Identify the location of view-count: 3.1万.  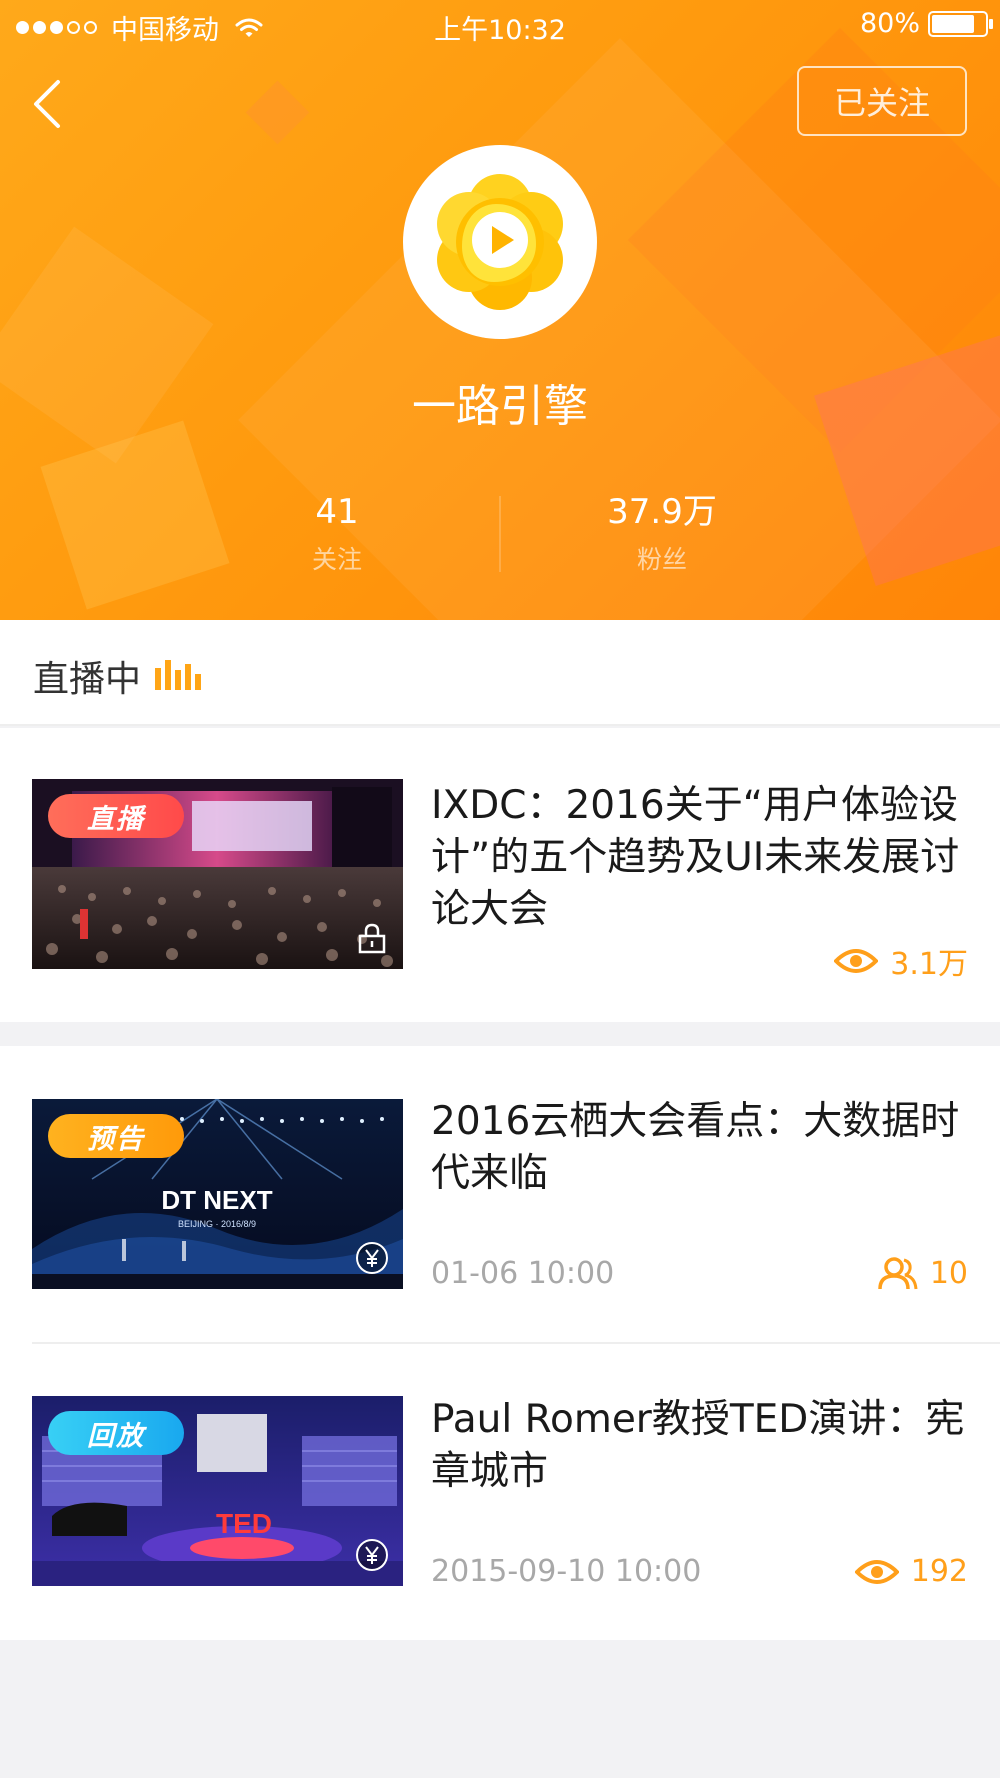
(901, 961).